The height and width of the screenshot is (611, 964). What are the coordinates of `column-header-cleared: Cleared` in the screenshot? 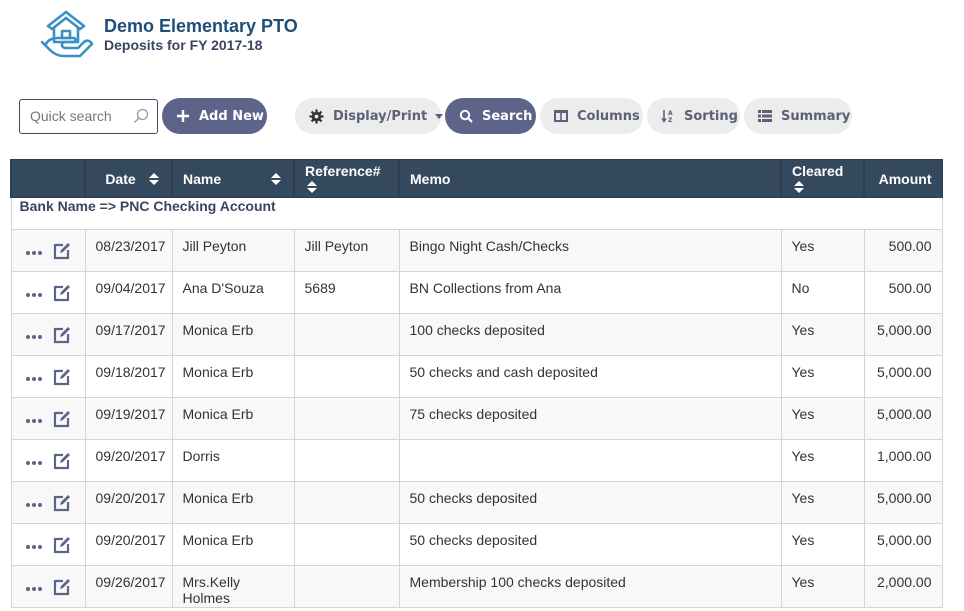 It's located at (822, 178).